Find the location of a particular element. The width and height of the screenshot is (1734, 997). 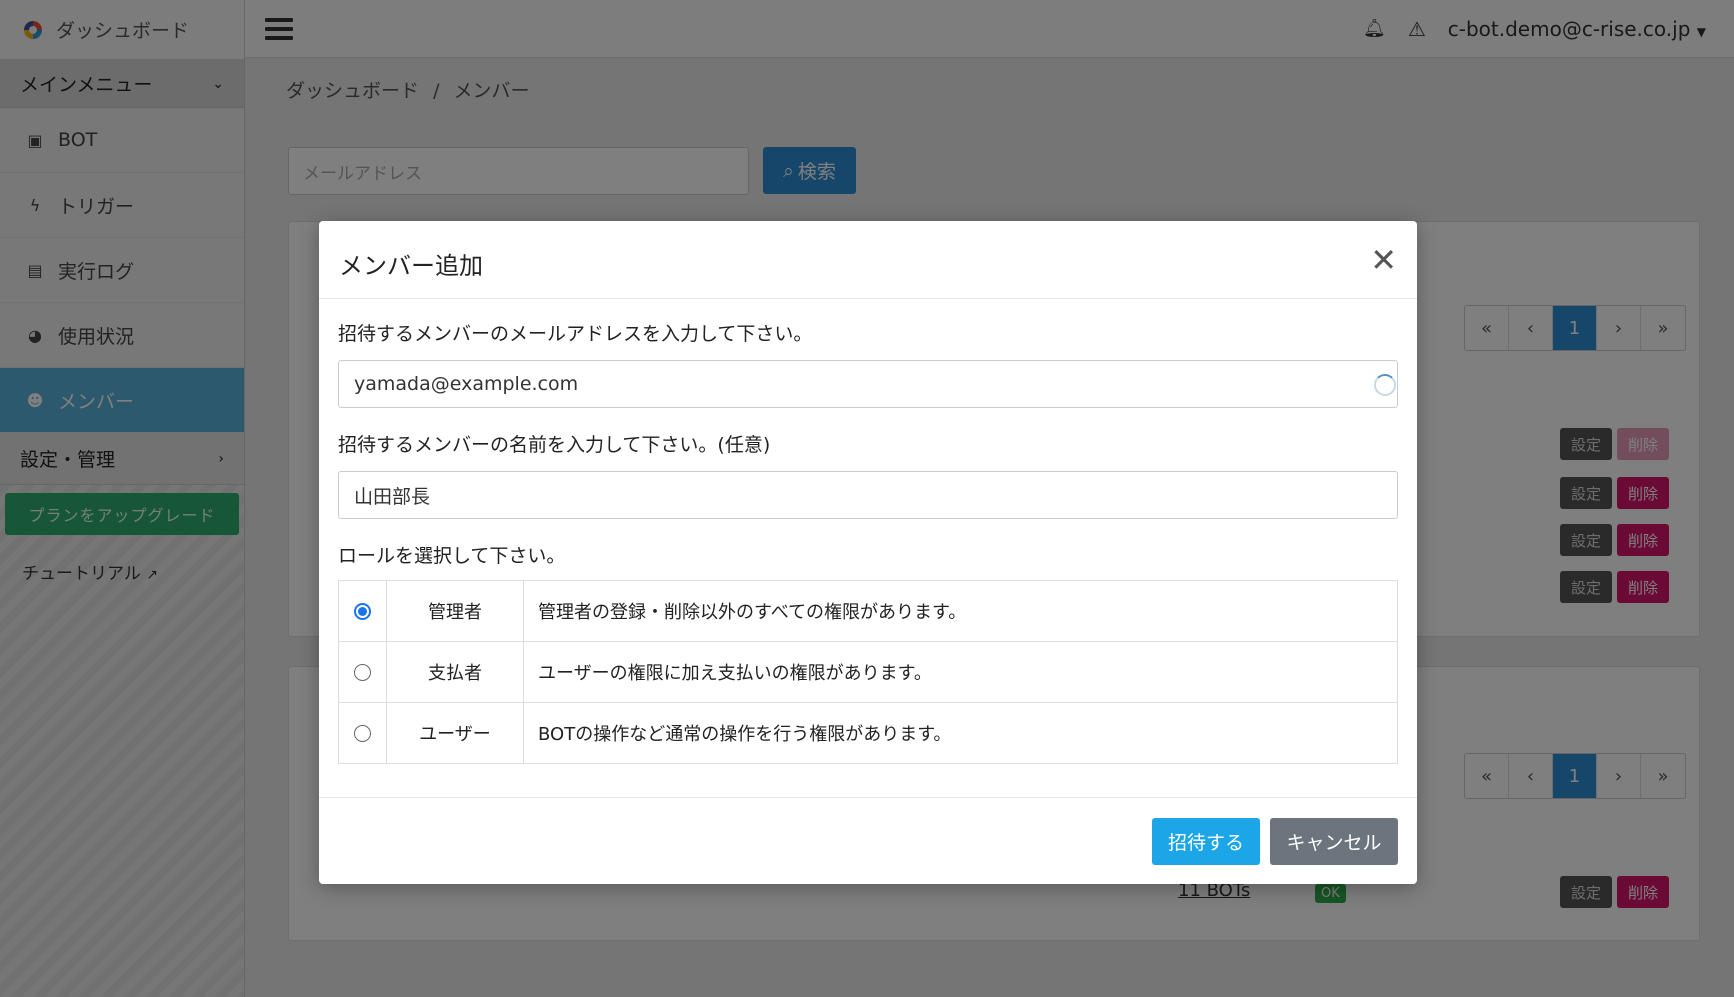

role-row-payer: 支払者 ユーザーの権限に加え支払いの権限があります。 is located at coordinates (868, 672).